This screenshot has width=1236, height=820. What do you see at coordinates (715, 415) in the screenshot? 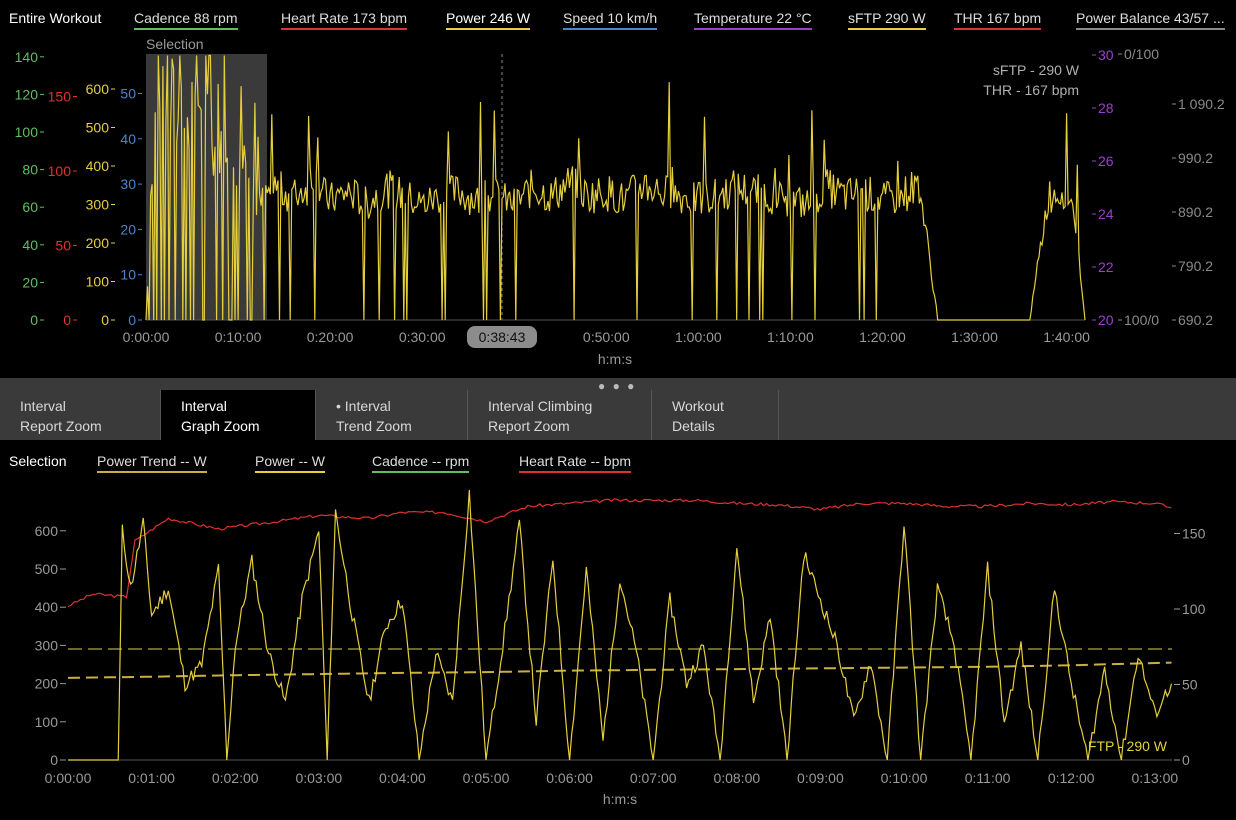
I see `tab-workout-details: Workout Details` at bounding box center [715, 415].